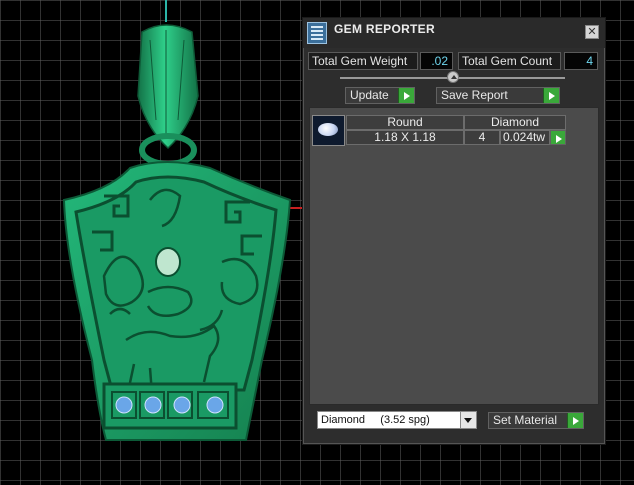  I want to click on save-report-button: Save Report, so click(498, 95).